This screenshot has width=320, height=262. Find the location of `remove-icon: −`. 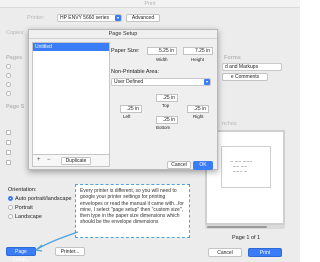

remove-icon: − is located at coordinates (49, 160).